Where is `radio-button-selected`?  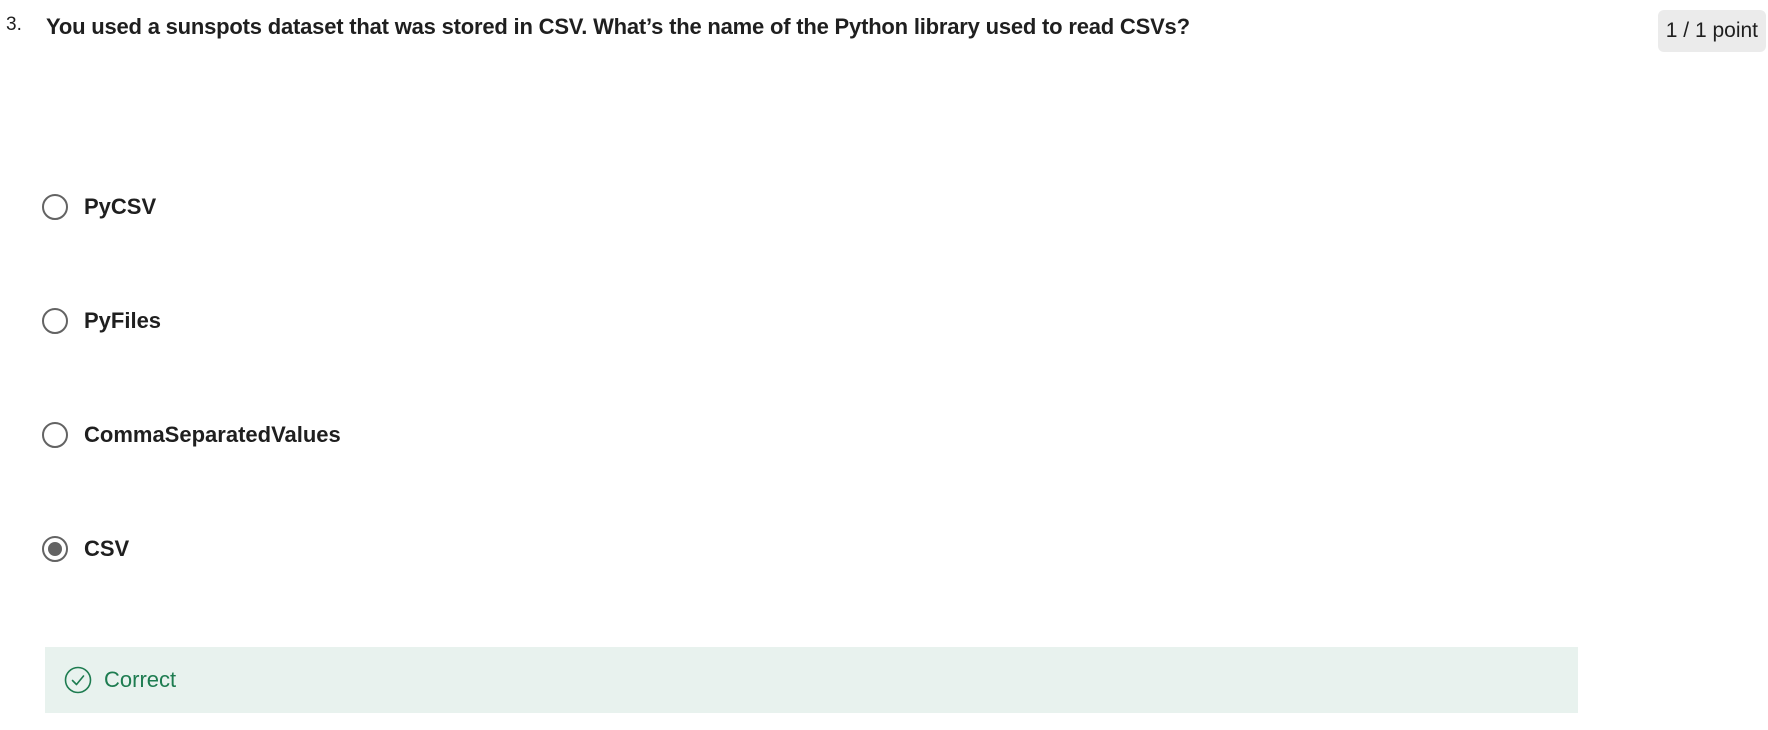
radio-button-selected is located at coordinates (55, 549).